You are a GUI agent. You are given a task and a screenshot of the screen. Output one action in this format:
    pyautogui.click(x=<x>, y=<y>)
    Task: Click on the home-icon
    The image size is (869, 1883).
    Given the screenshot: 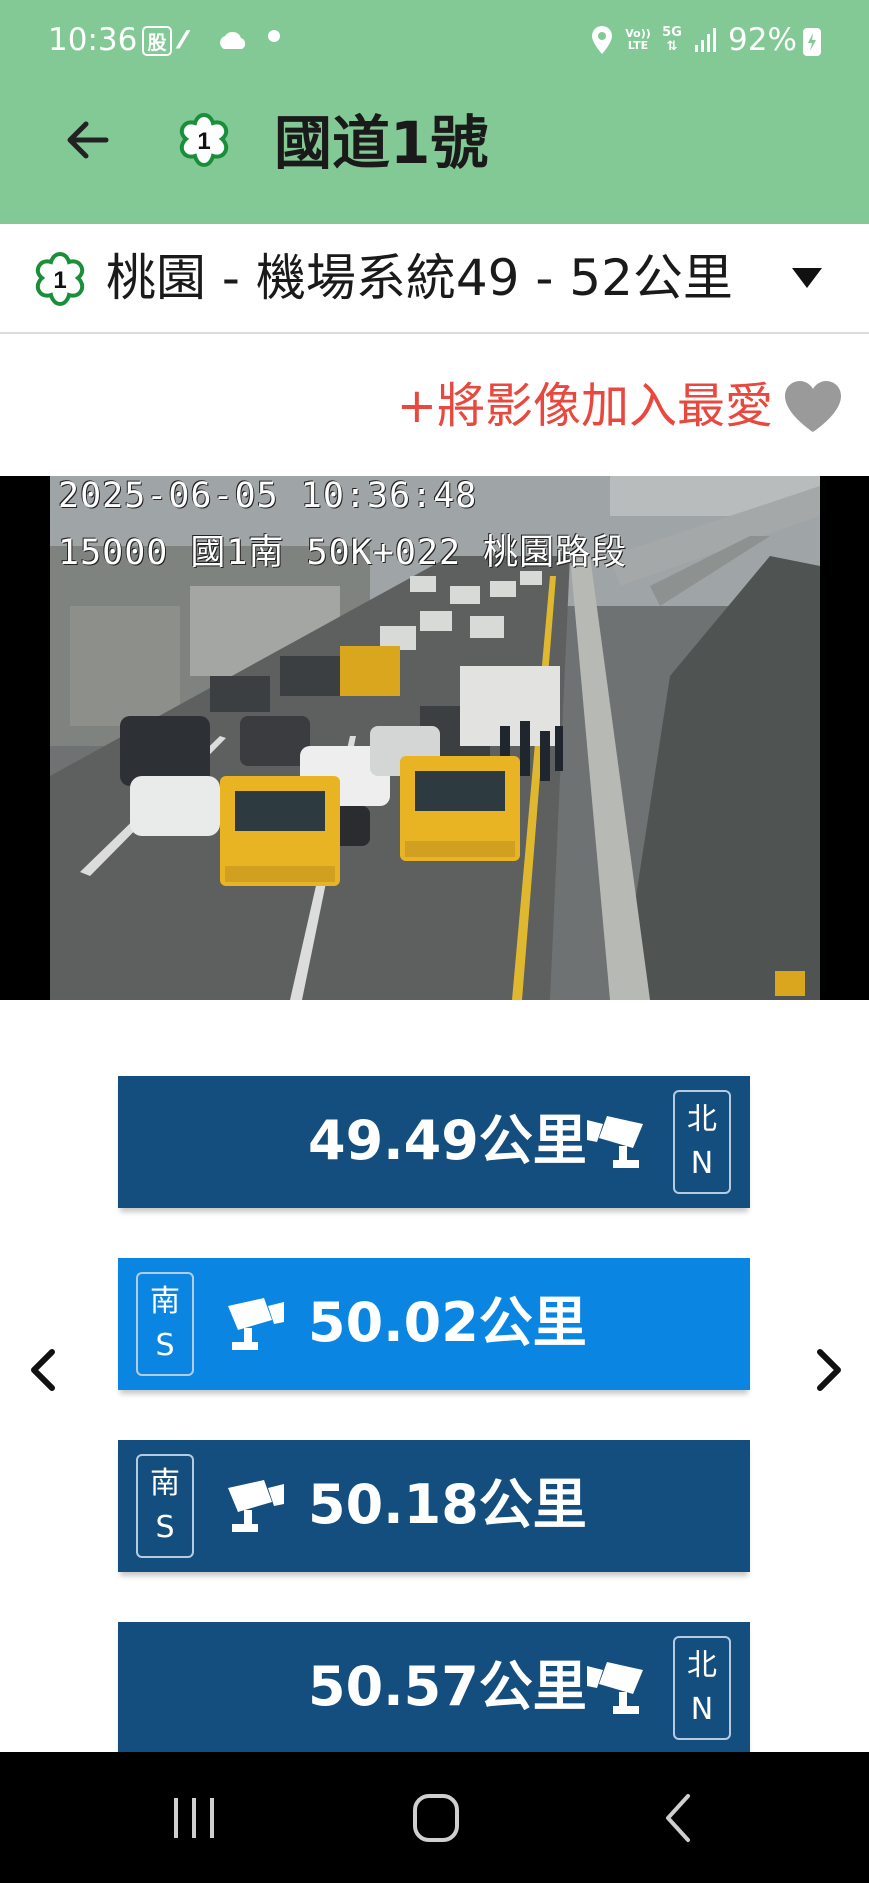 What is the action you would take?
    pyautogui.click(x=436, y=1818)
    